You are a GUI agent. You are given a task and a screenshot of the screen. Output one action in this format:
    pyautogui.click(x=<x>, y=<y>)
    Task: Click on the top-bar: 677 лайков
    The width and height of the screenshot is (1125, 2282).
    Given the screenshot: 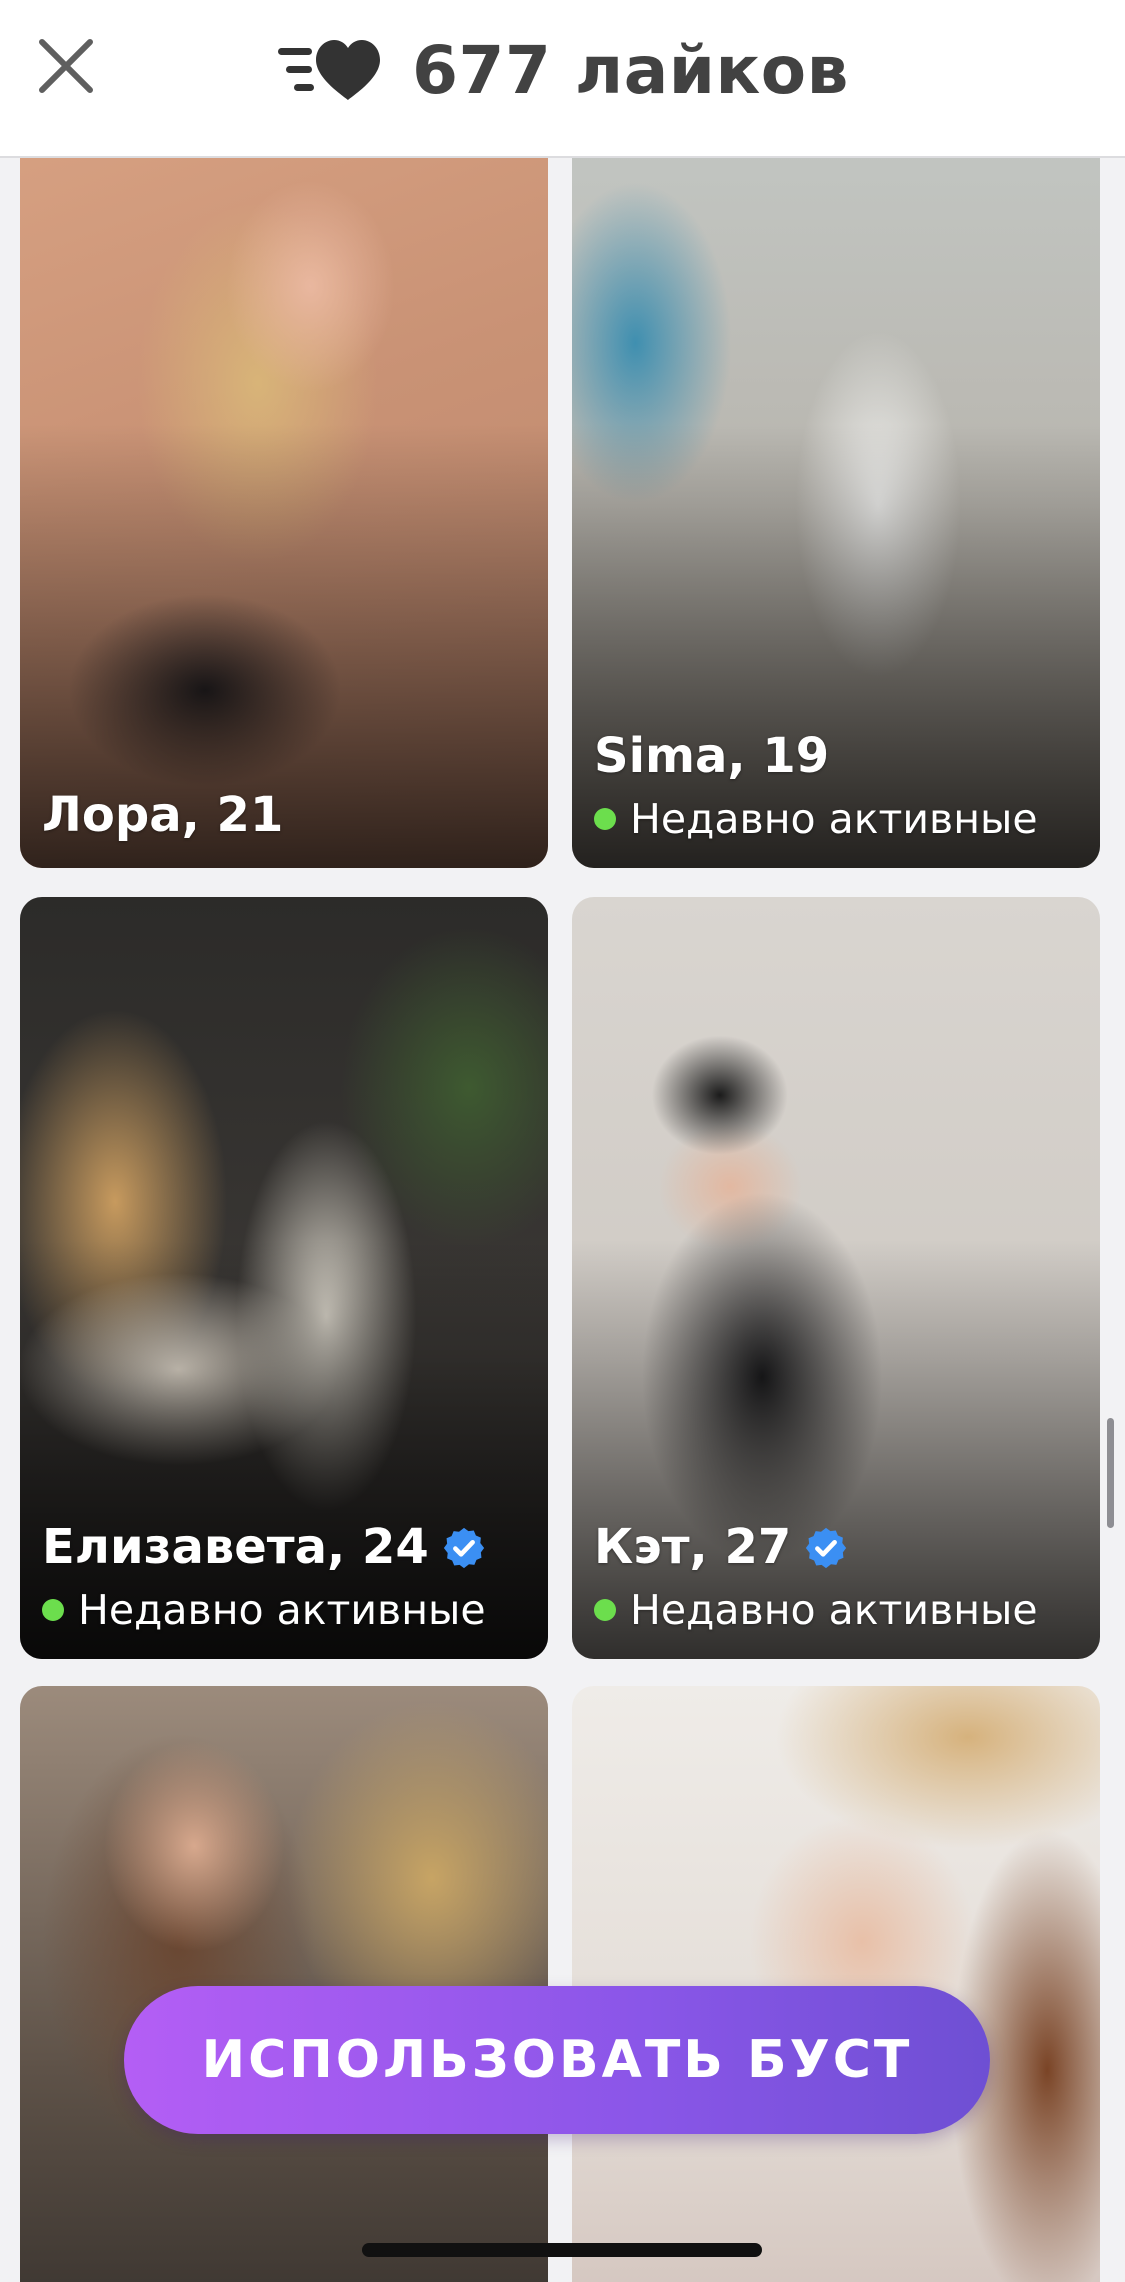 What is the action you would take?
    pyautogui.click(x=562, y=79)
    